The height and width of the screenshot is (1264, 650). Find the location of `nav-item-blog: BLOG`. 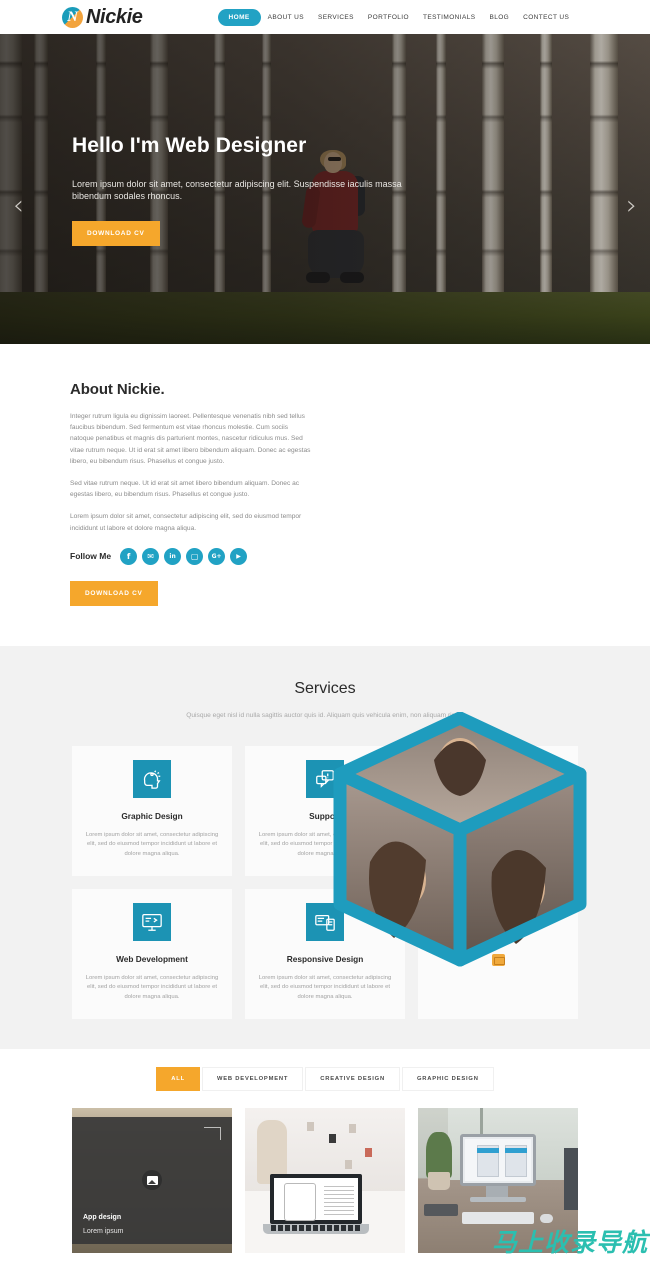

nav-item-blog: BLOG is located at coordinates (499, 17).